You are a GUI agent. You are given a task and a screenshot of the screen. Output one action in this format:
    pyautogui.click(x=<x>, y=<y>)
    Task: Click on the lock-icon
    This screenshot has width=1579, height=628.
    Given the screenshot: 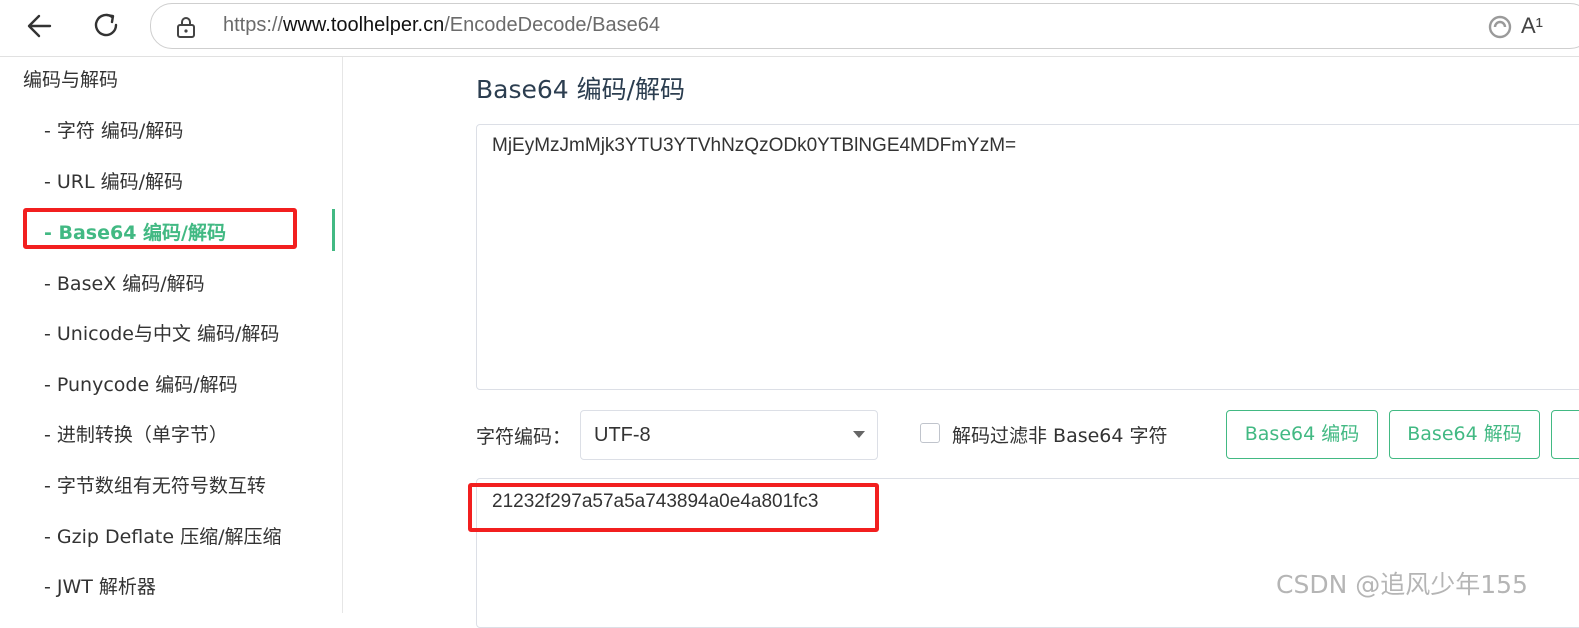 What is the action you would take?
    pyautogui.click(x=186, y=27)
    